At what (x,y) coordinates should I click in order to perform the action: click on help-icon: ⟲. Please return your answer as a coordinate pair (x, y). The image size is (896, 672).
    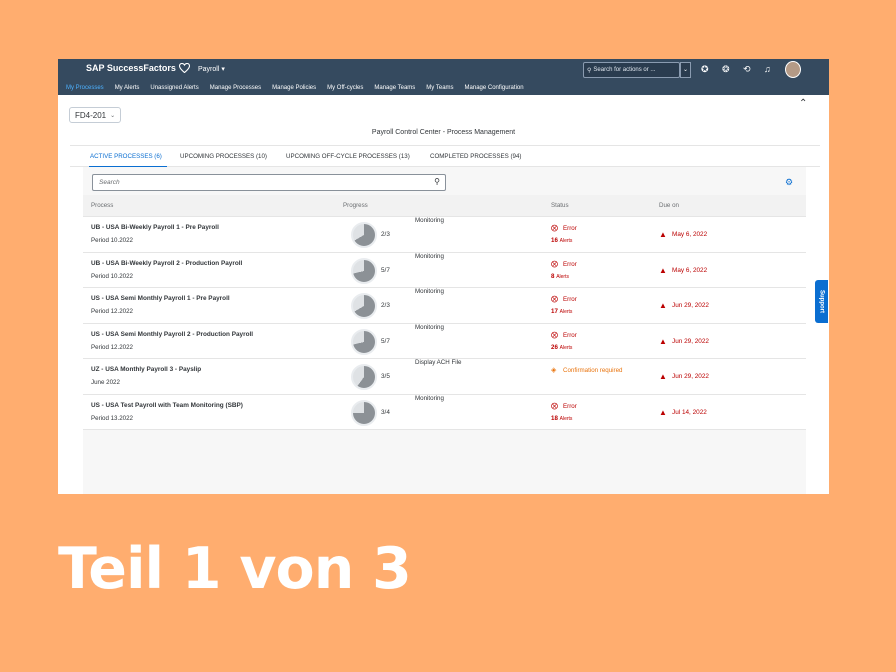
    Looking at the image, I should click on (747, 69).